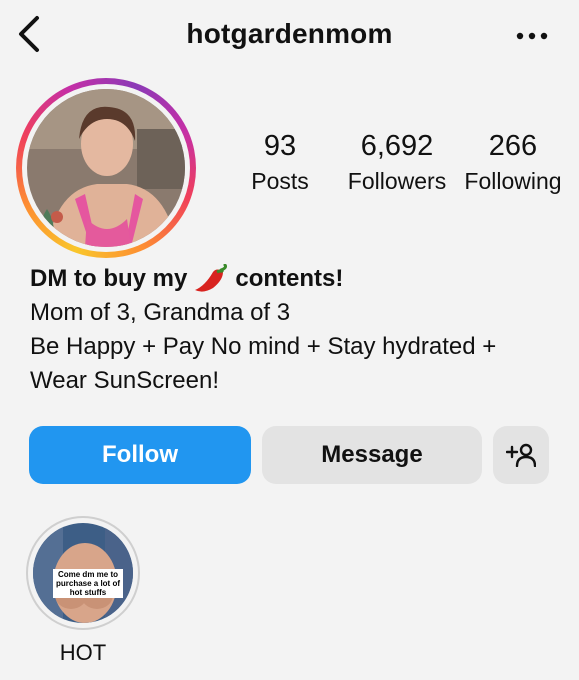 Image resolution: width=579 pixels, height=680 pixels. I want to click on bio-headline-after: contents!, so click(289, 278).